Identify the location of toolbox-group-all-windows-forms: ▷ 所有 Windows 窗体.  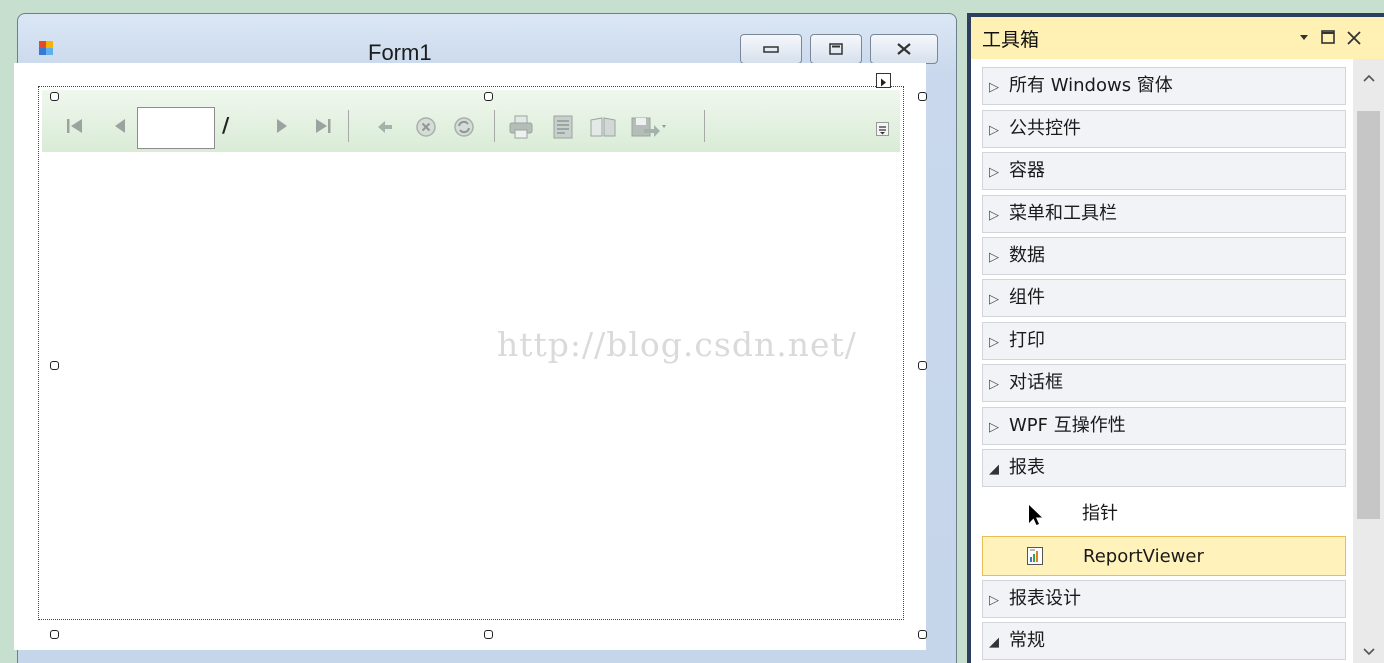
(1164, 86).